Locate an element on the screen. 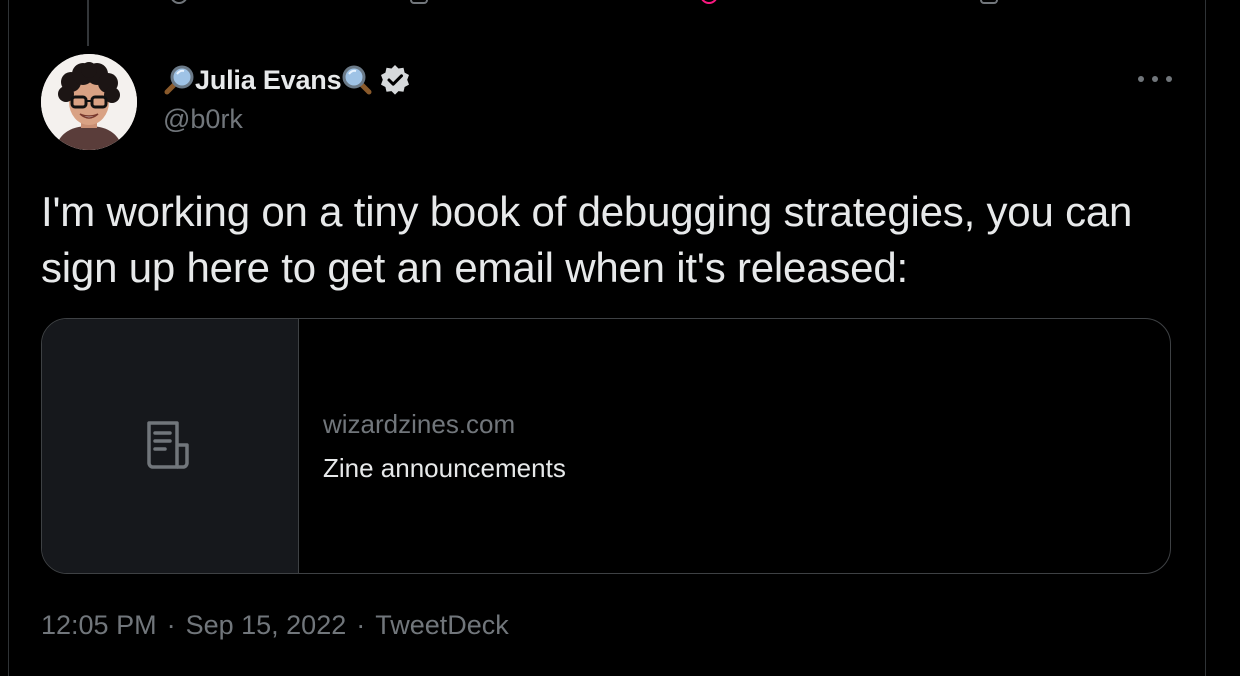 This screenshot has width=1240, height=676. avatar-image is located at coordinates (89, 102).